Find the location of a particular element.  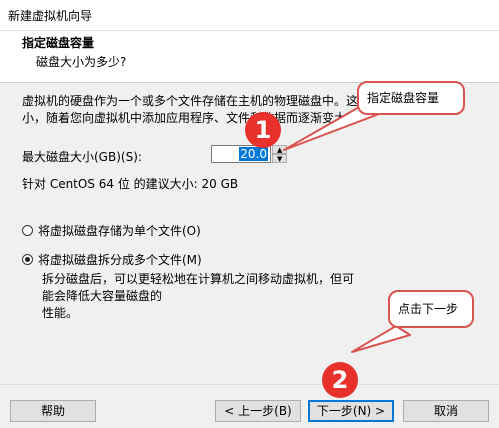

disk-size-label: 最大磁盘大小(GB)(S): is located at coordinates (82, 157).